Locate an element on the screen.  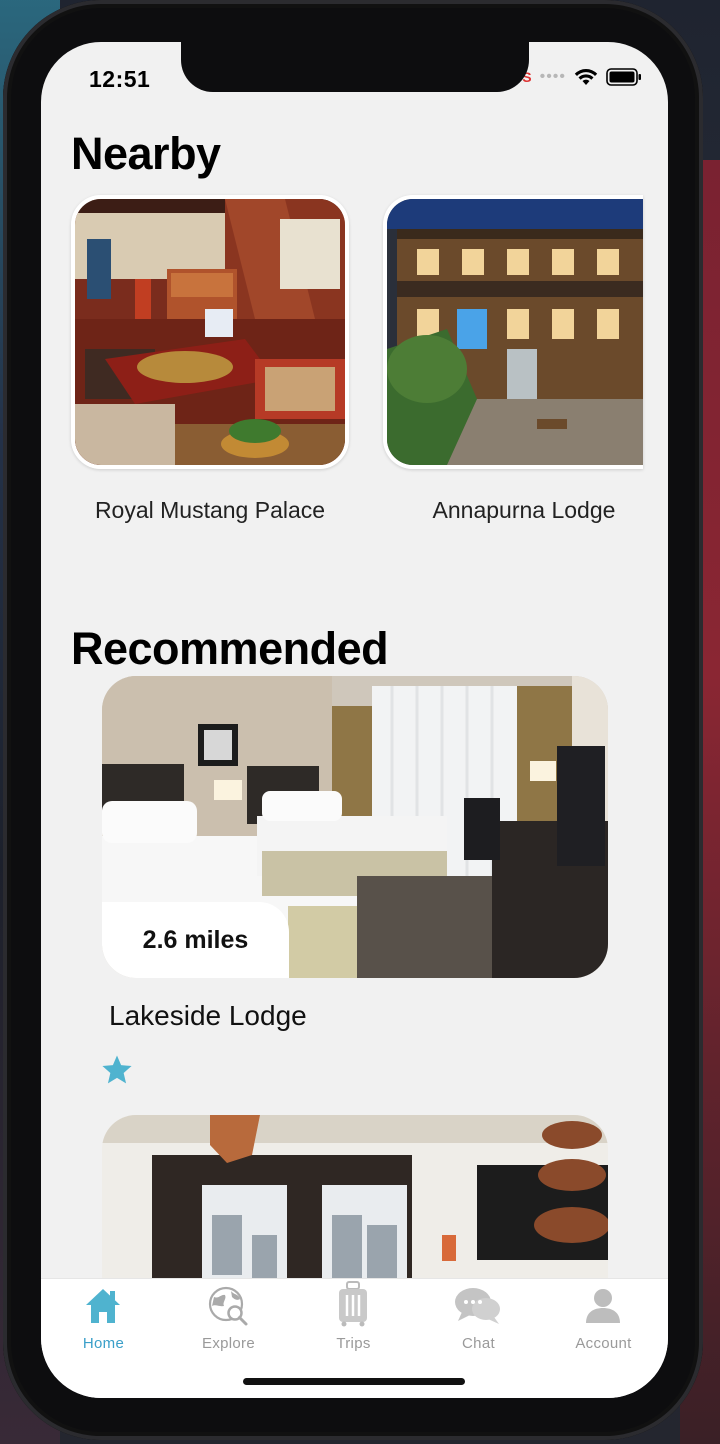
tab-trips: Trips is located at coordinates (353, 1324).